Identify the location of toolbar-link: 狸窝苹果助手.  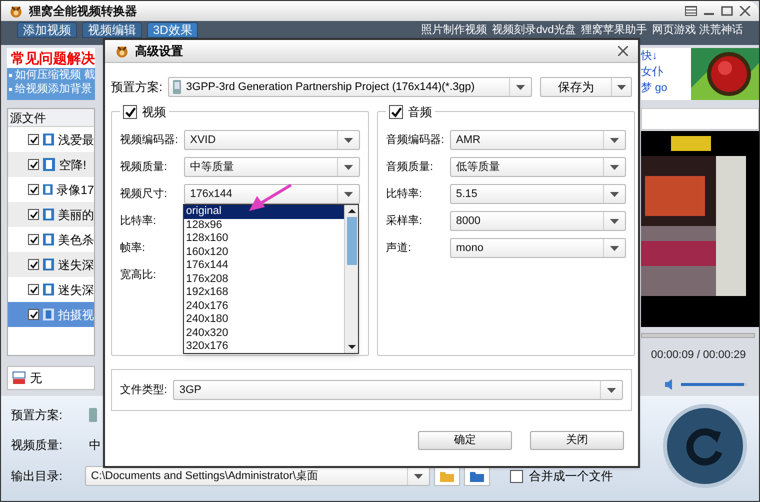
(613, 30).